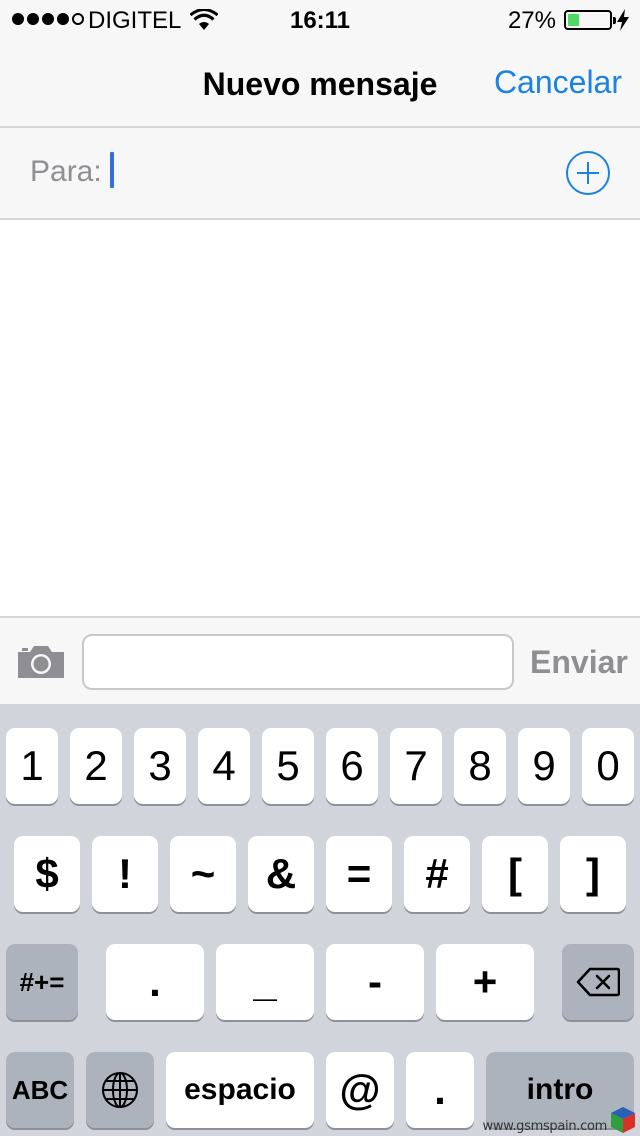 This screenshot has height=1136, width=640. I want to click on battery-percent: 27%, so click(531, 20).